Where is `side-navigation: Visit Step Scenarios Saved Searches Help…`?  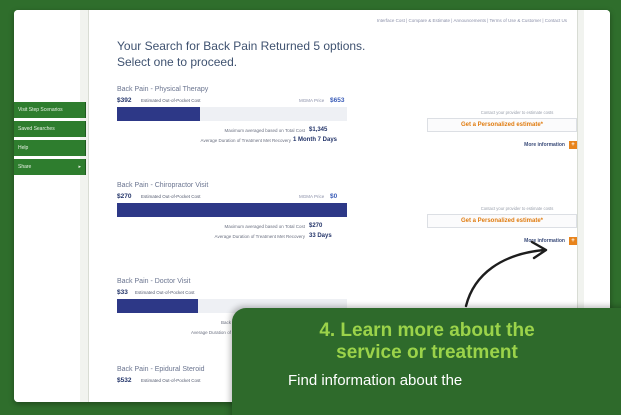 side-navigation: Visit Step Scenarios Saved Searches Help… is located at coordinates (50, 140).